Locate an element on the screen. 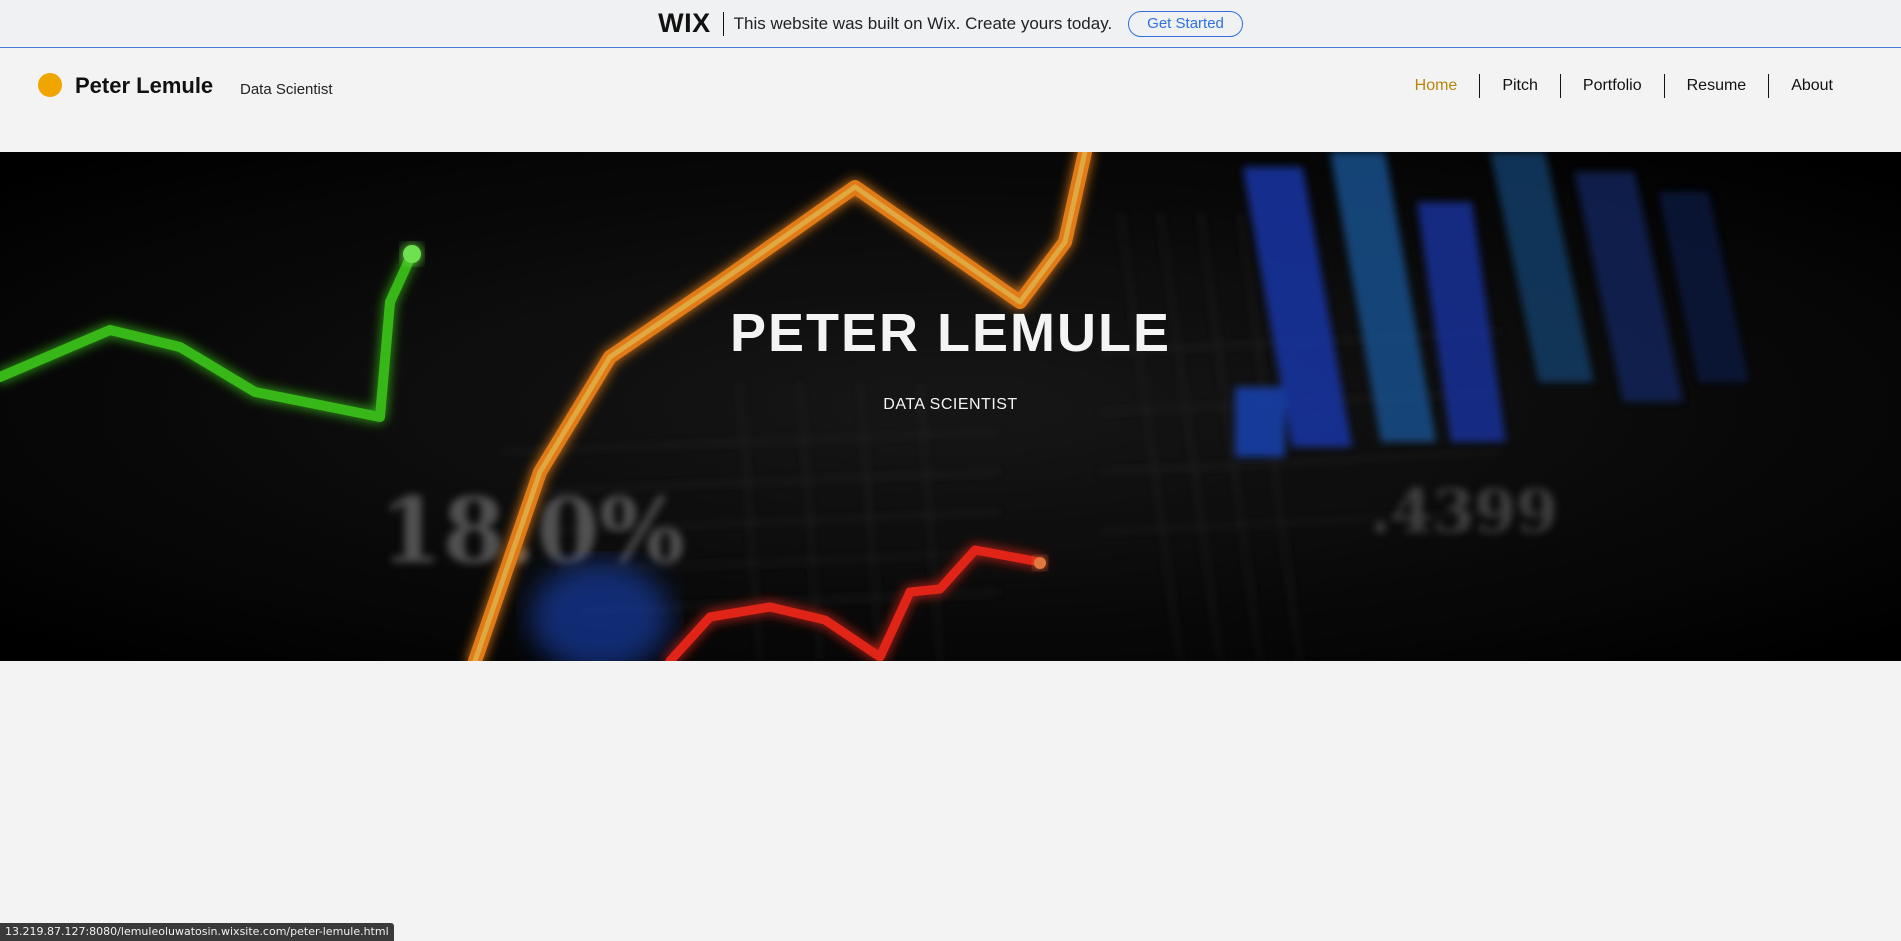 Image resolution: width=1901 pixels, height=941 pixels. hero-subtitle: DATA SCIENTIST is located at coordinates (950, 404).